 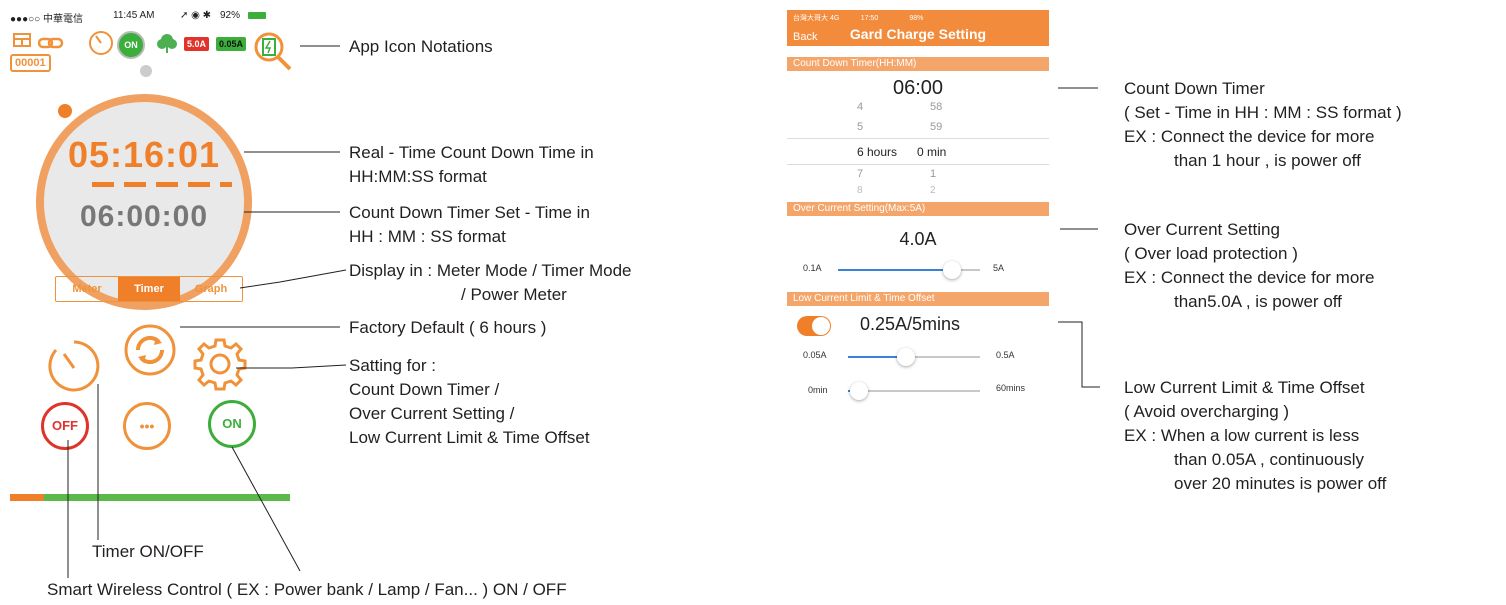 What do you see at coordinates (30, 63) in the screenshot?
I see `device-id-box: 00001` at bounding box center [30, 63].